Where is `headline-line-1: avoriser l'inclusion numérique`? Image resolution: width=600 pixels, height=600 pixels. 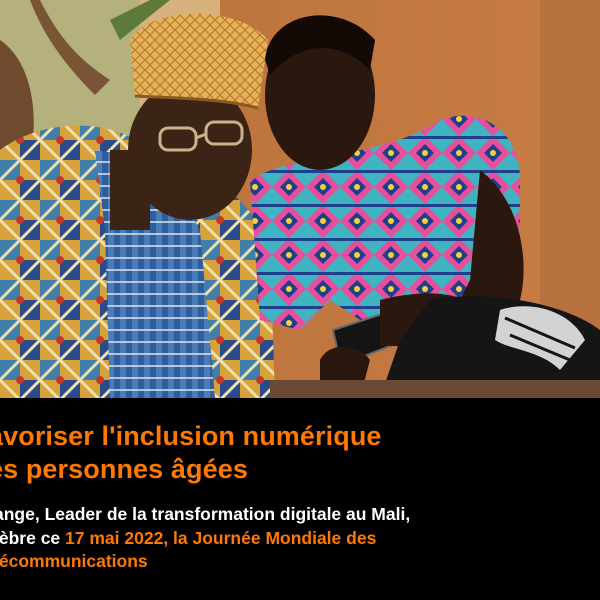 headline-line-1: avoriser l'inclusion numérique is located at coordinates (191, 436).